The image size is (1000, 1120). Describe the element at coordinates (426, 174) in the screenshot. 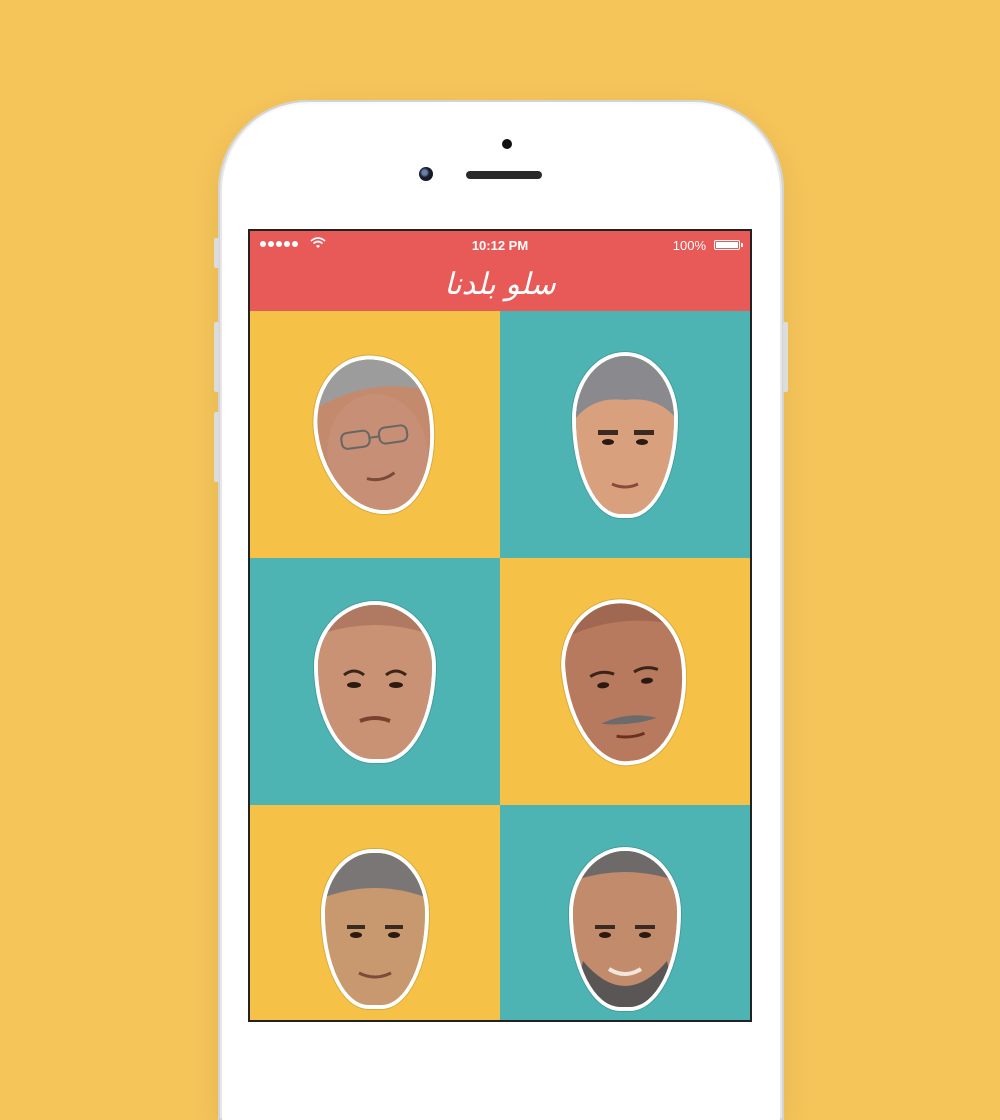

I see `front-camera-icon` at that location.